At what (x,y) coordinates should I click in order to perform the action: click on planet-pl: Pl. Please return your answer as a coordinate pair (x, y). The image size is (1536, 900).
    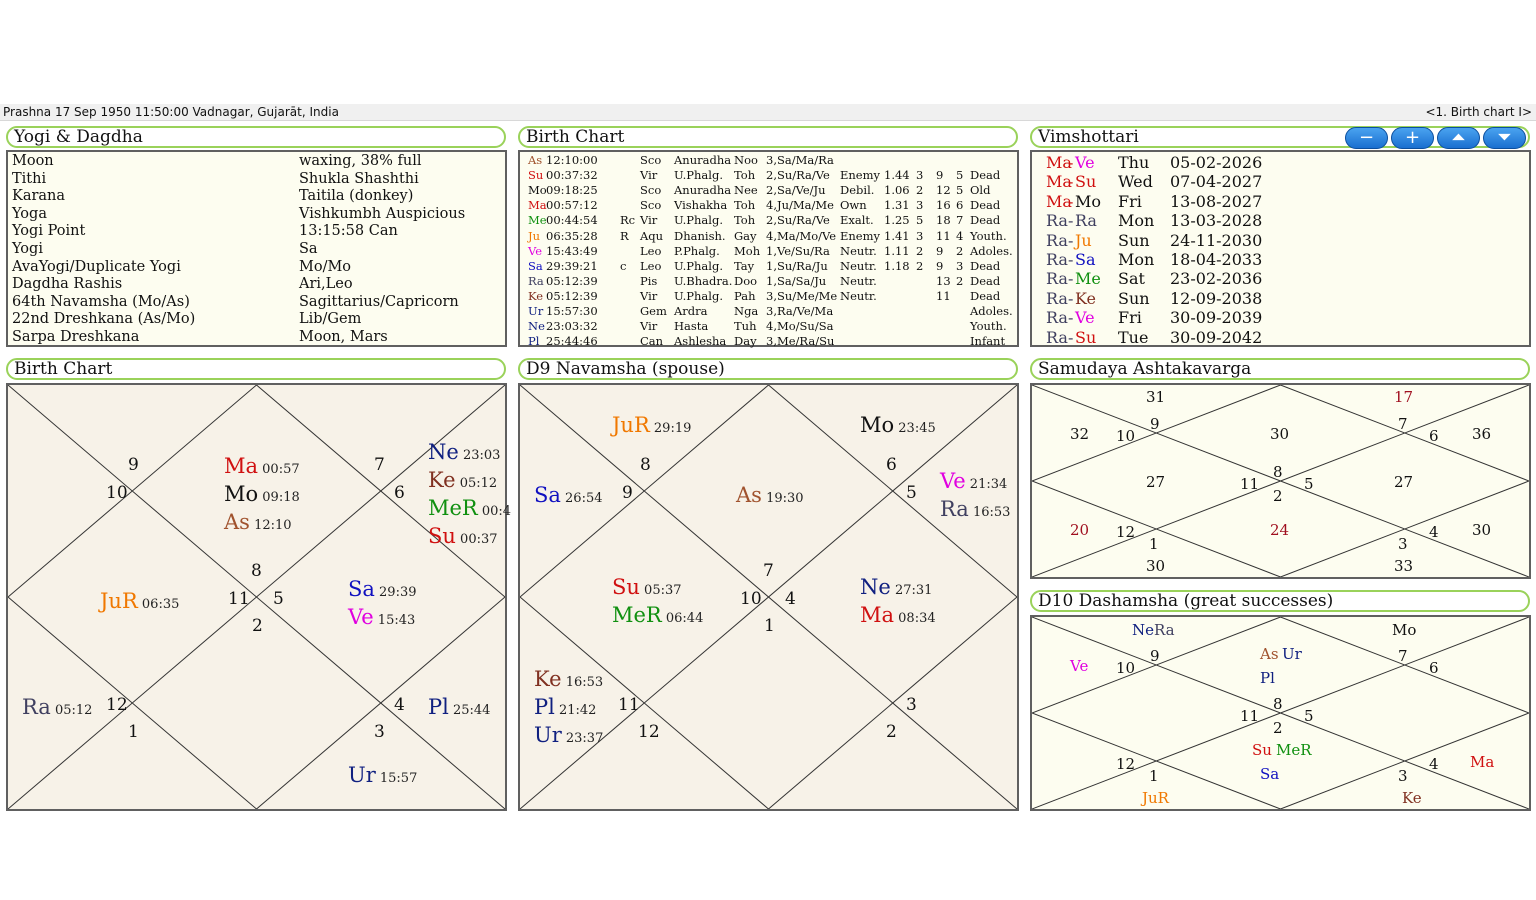
    Looking at the image, I should click on (1267, 678).